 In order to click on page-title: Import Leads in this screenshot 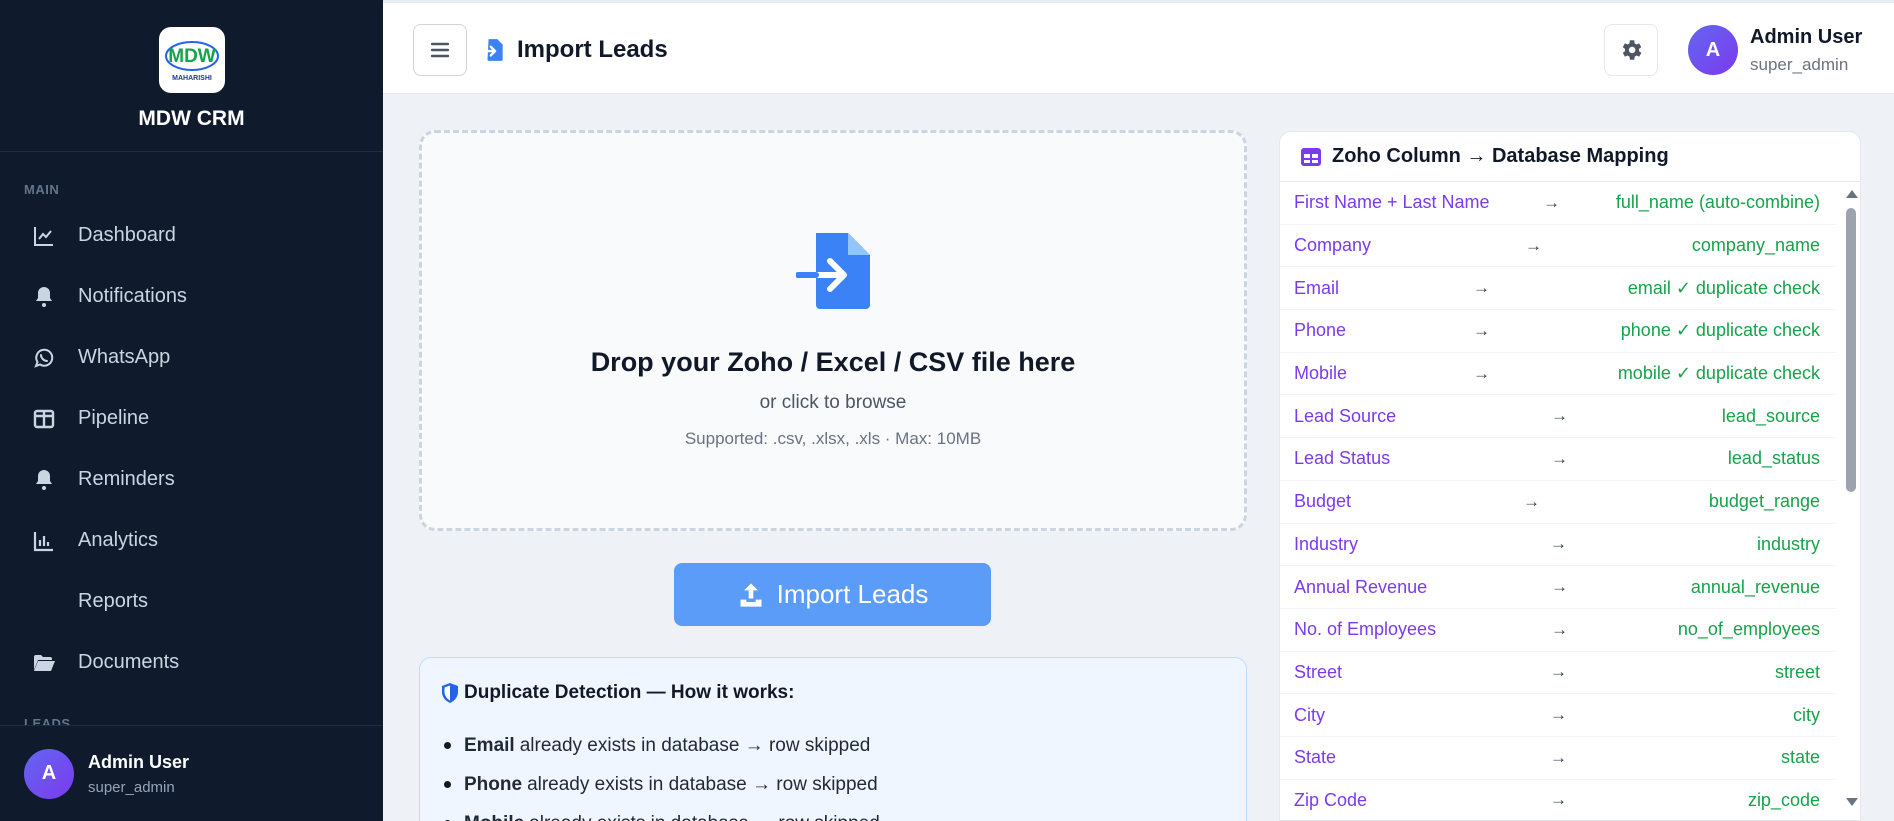, I will do `click(574, 50)`.